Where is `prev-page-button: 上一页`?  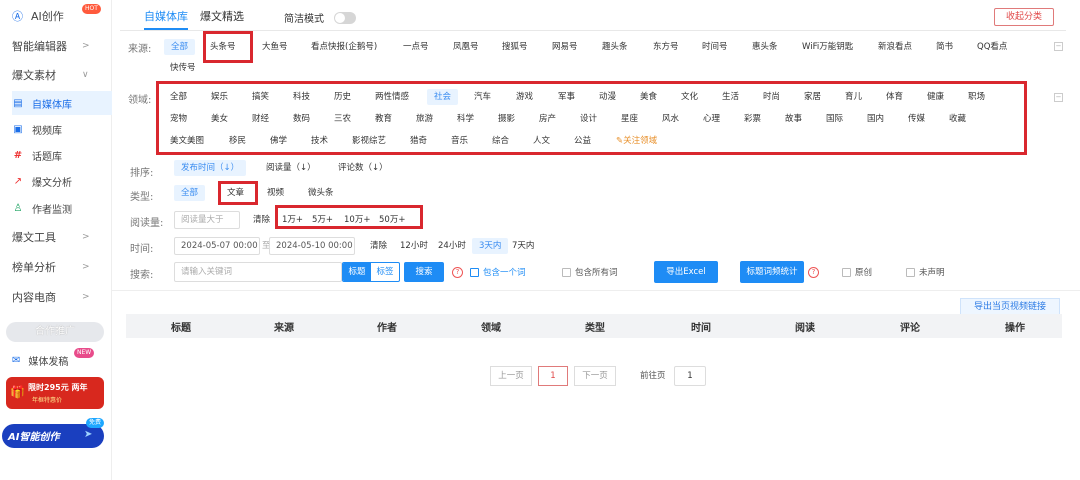
prev-page-button: 上一页 is located at coordinates (511, 376).